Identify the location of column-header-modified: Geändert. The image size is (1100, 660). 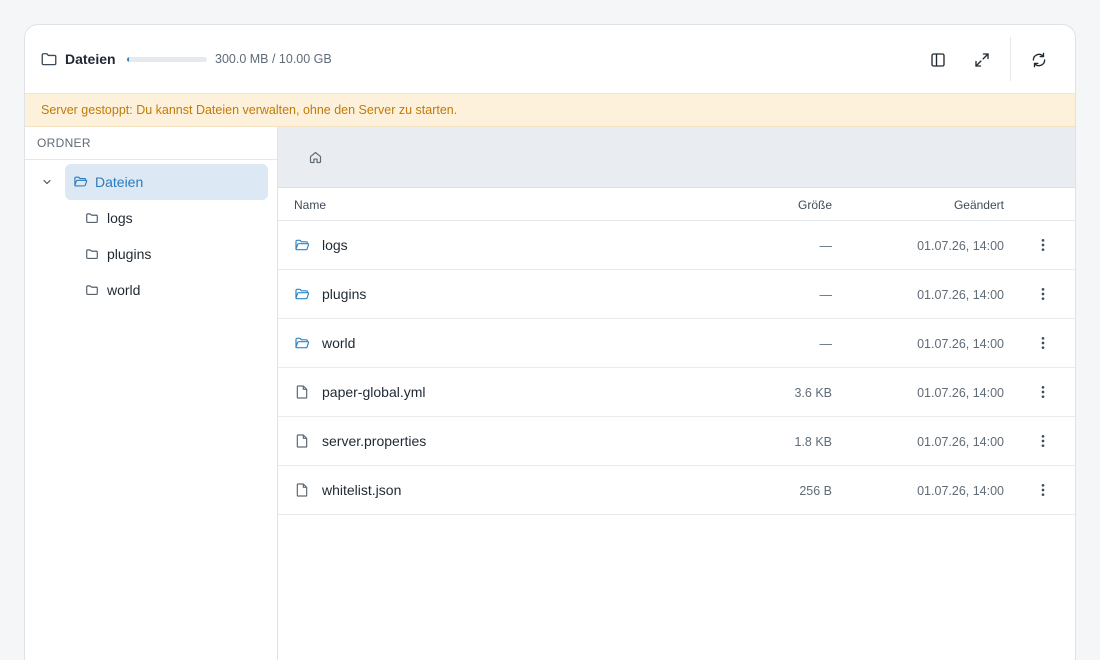
(979, 205).